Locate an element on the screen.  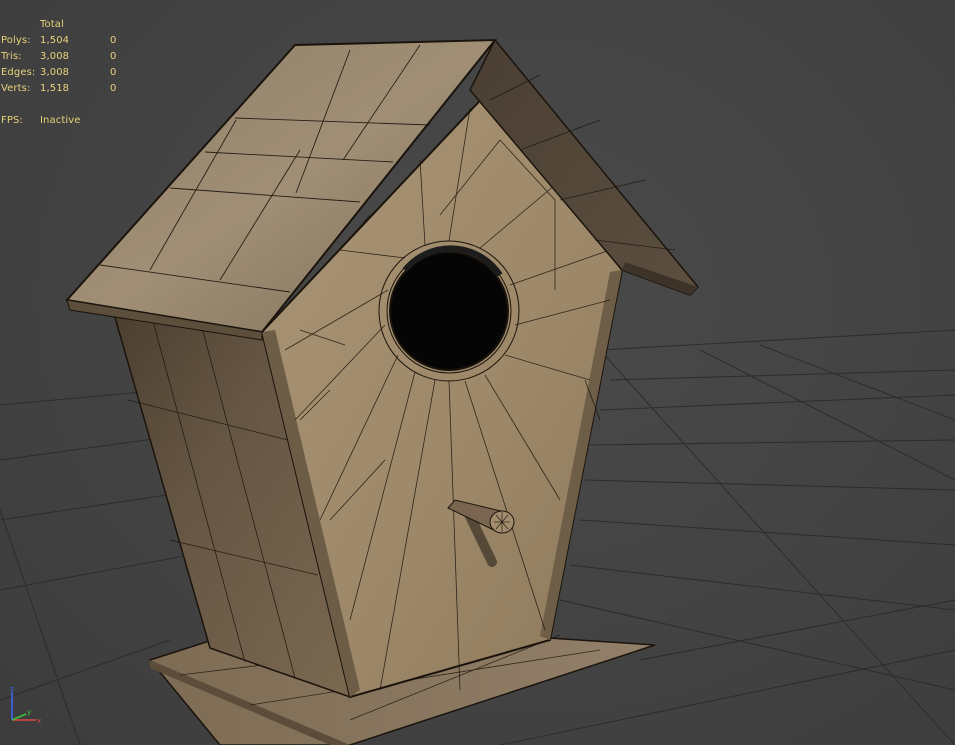
stats-label: Verts: is located at coordinates (16, 88).